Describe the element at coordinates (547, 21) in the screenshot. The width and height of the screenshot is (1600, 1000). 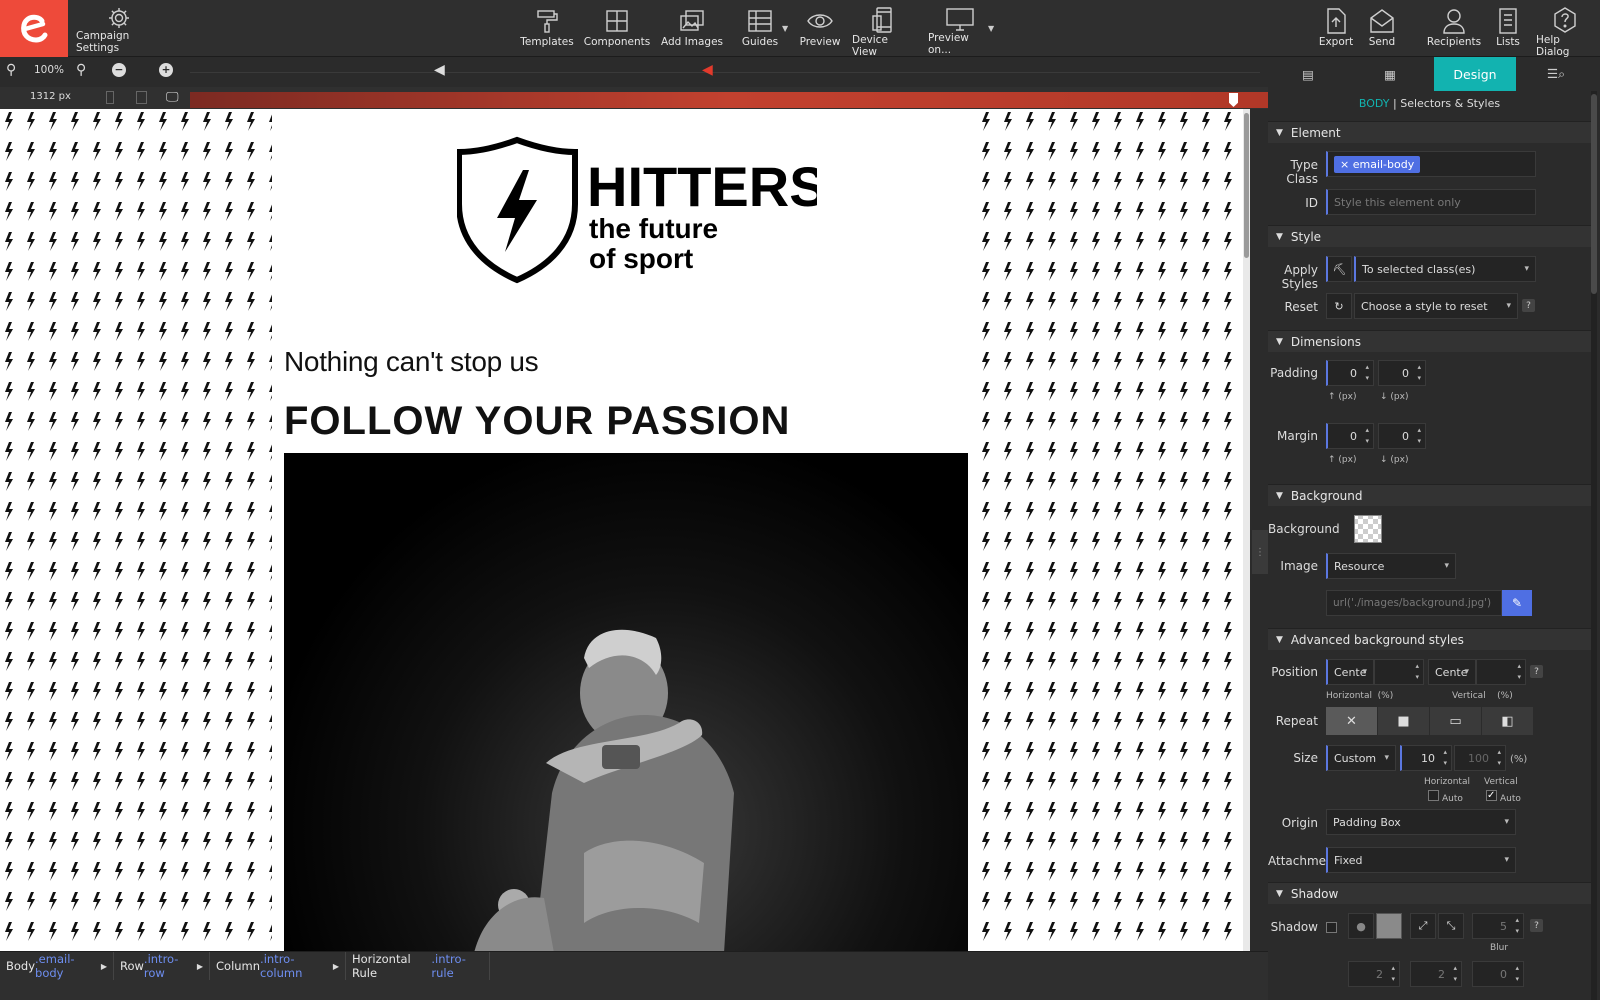
I see `paint-roller-icon` at that location.